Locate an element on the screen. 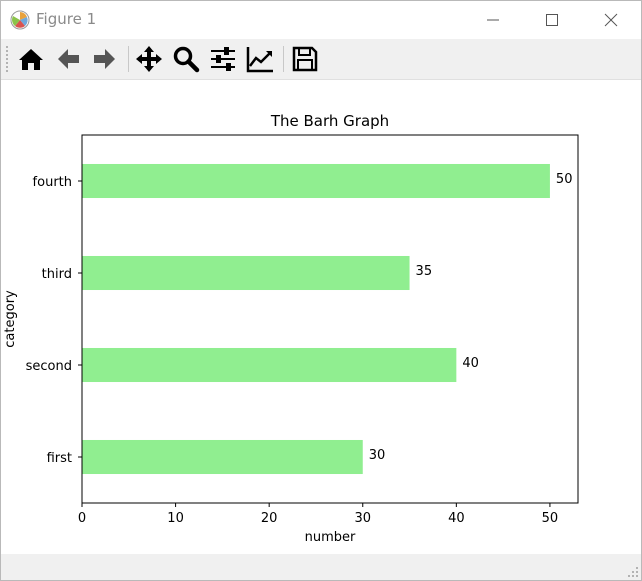  resize-grip-icon is located at coordinates (633, 572).